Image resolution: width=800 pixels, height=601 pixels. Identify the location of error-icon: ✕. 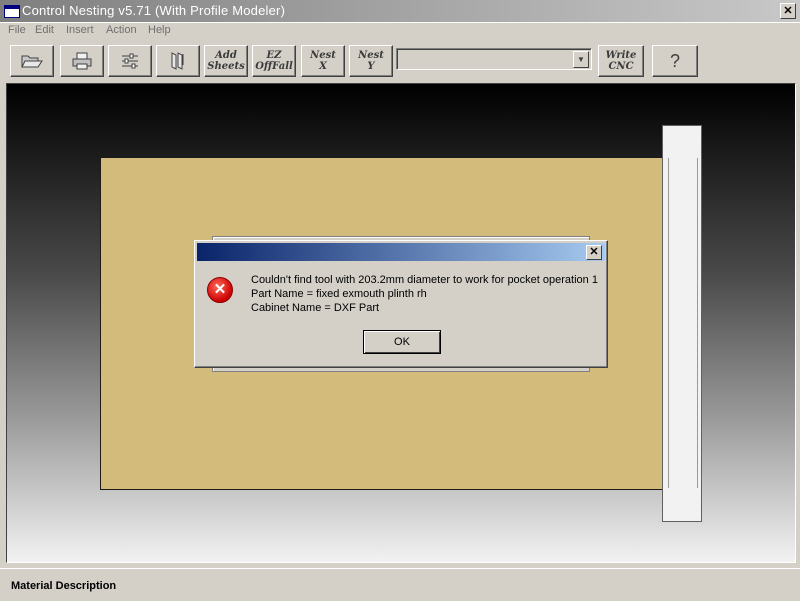
(220, 290).